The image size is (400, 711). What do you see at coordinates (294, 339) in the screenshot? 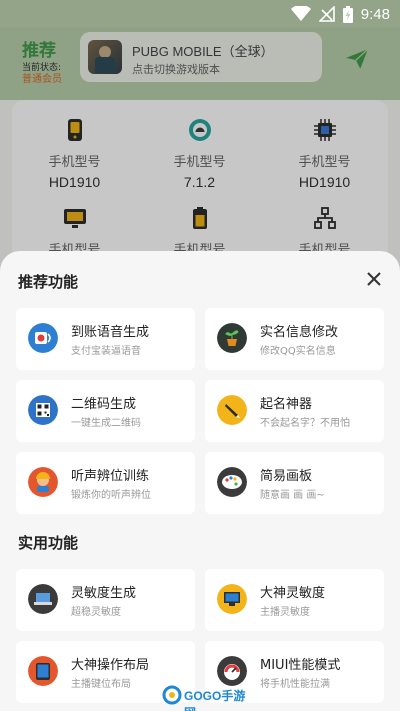
I see `feature-realname-edit: 实名信息修改 修改QQ实名信息` at bounding box center [294, 339].